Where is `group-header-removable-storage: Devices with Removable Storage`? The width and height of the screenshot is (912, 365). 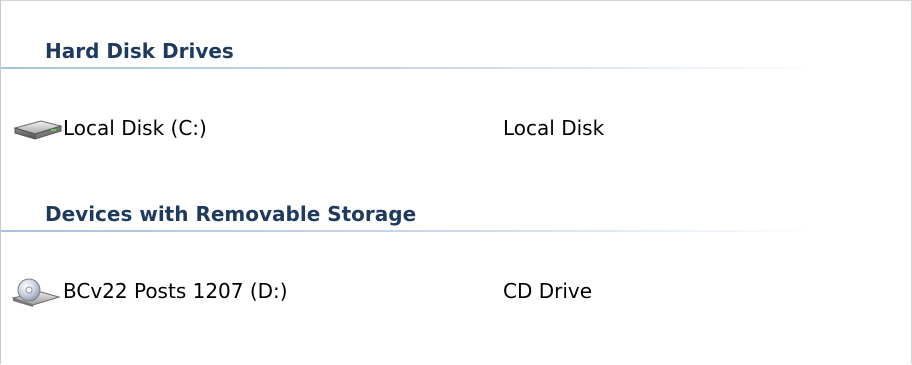
group-header-removable-storage: Devices with Removable Storage is located at coordinates (431, 217).